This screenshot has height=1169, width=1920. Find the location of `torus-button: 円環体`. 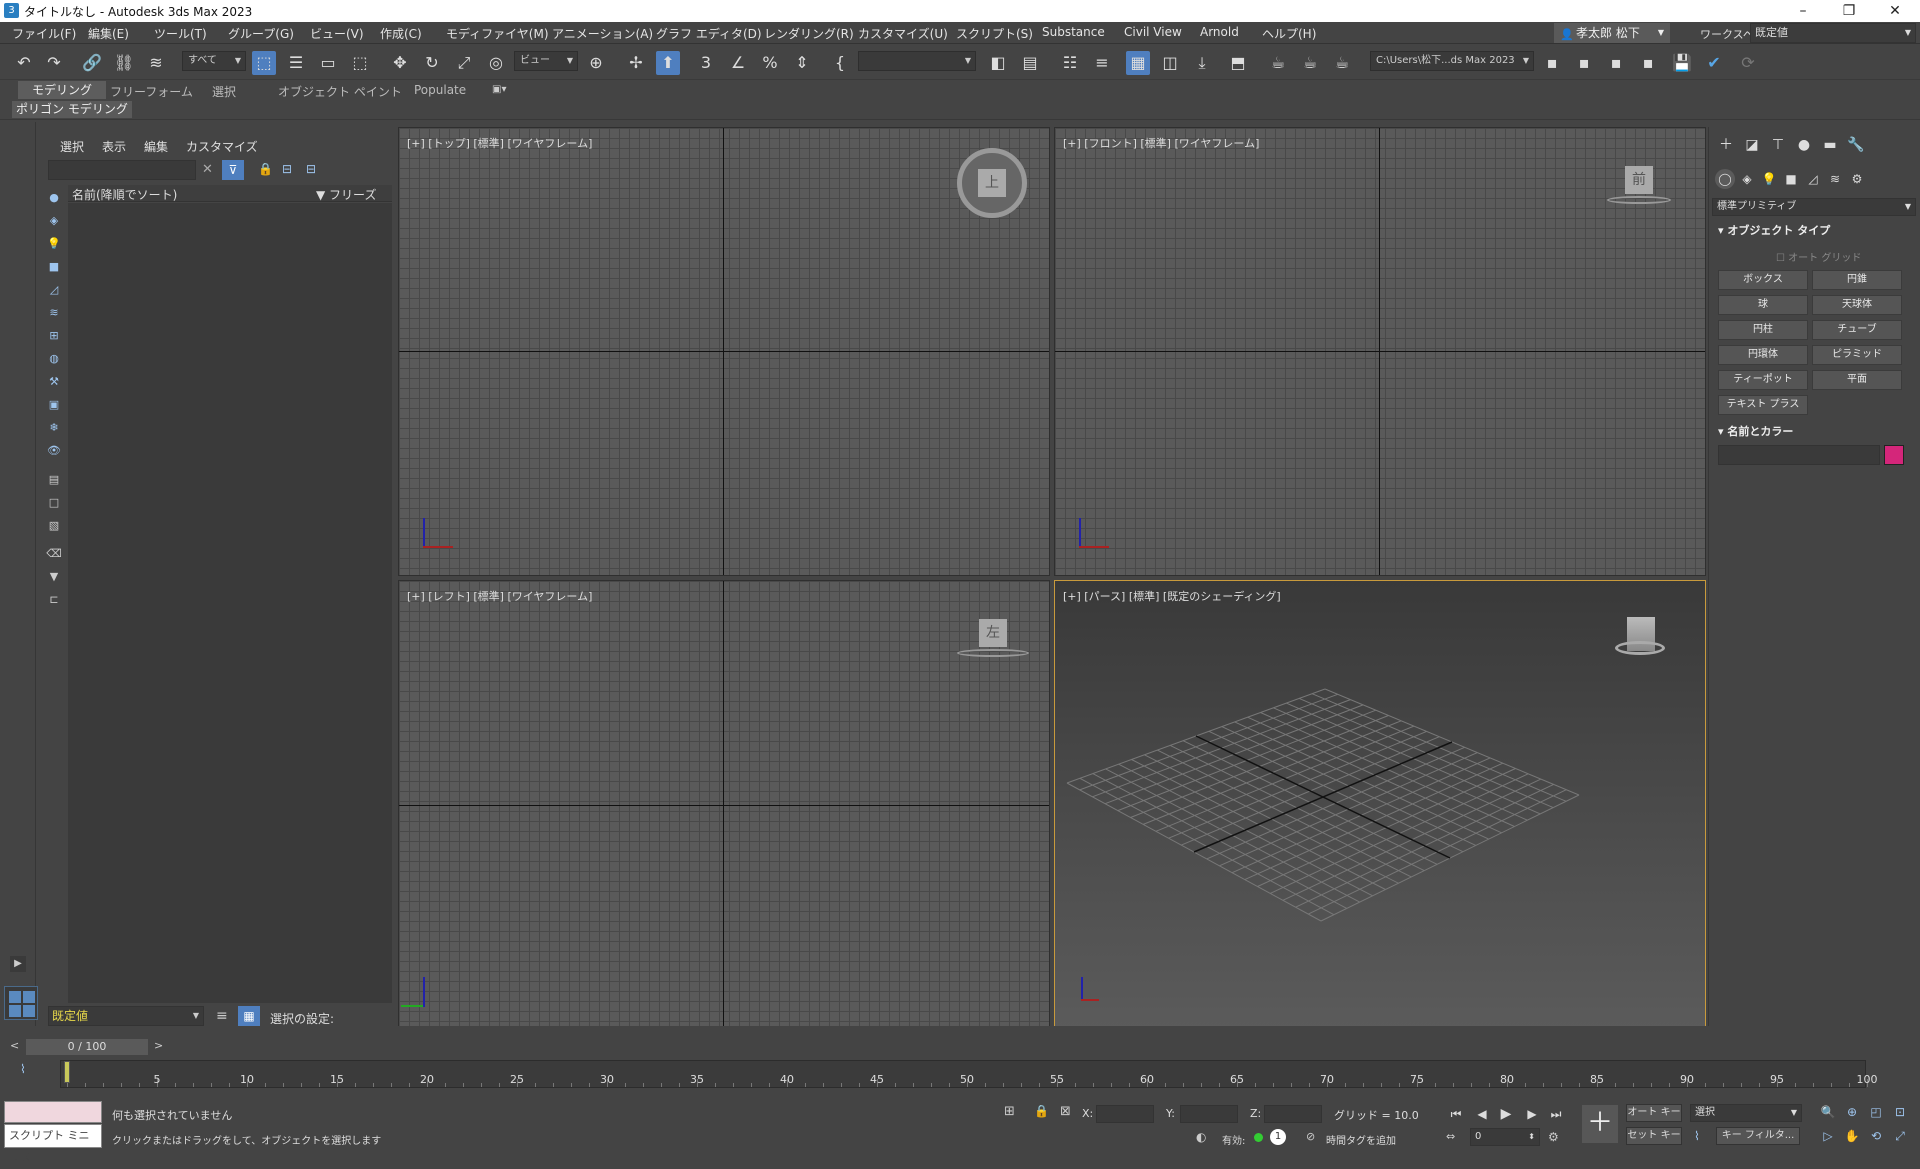

torus-button: 円環体 is located at coordinates (1763, 355).